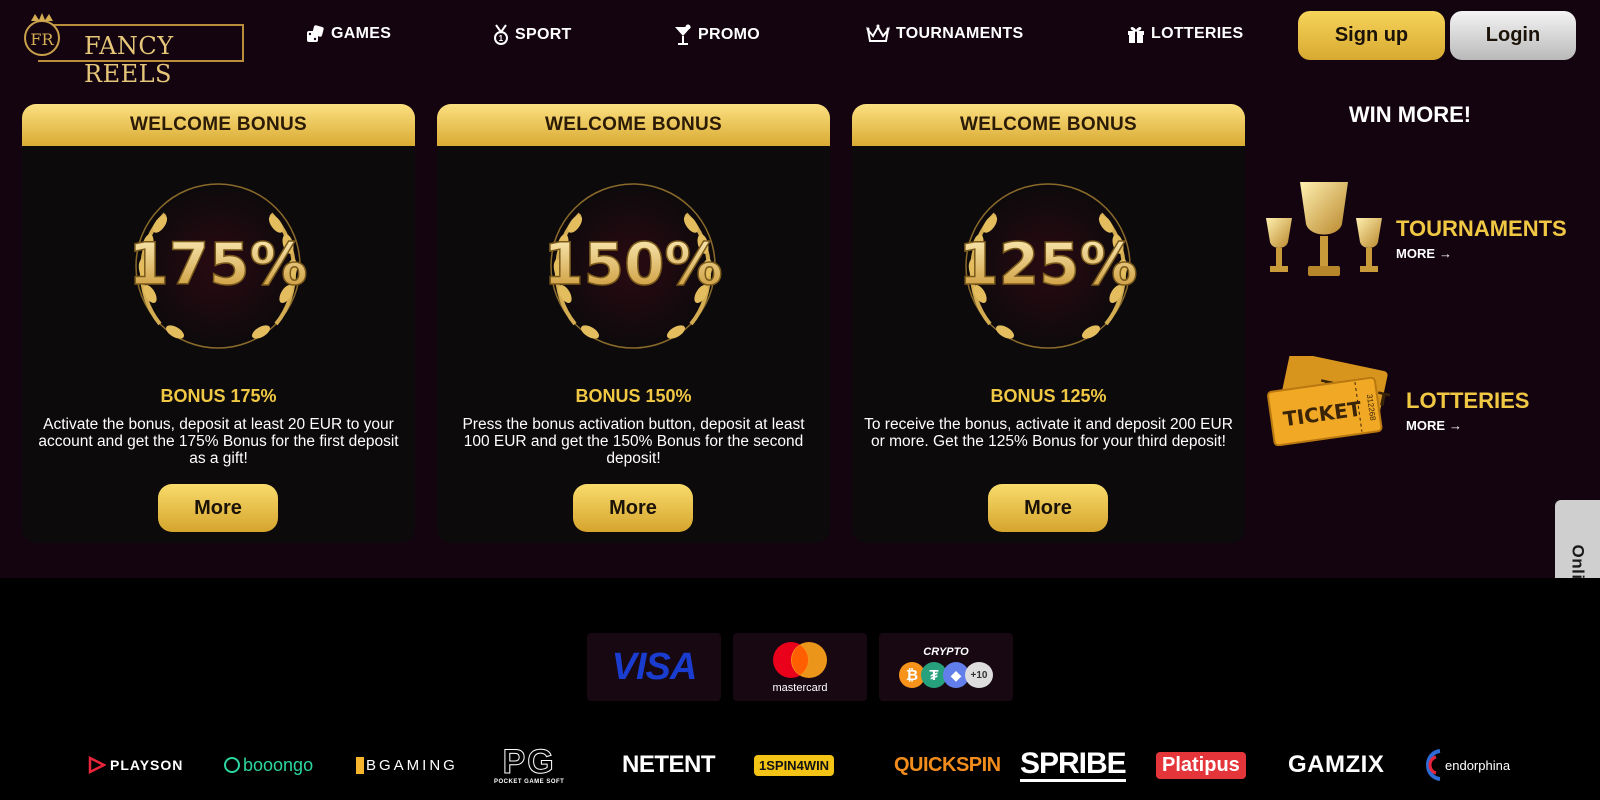  What do you see at coordinates (315, 33) in the screenshot?
I see `dice-icon` at bounding box center [315, 33].